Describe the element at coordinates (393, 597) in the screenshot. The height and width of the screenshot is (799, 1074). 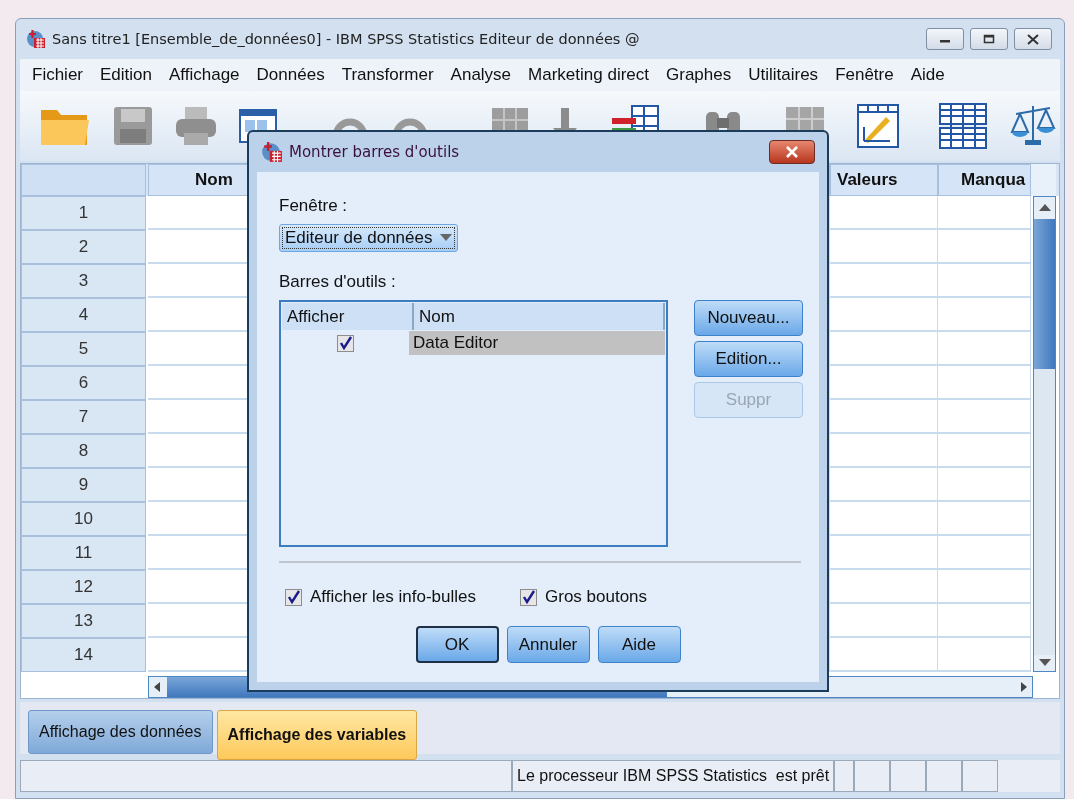
I see `checkbox-label: Afficher les info-bulles` at that location.